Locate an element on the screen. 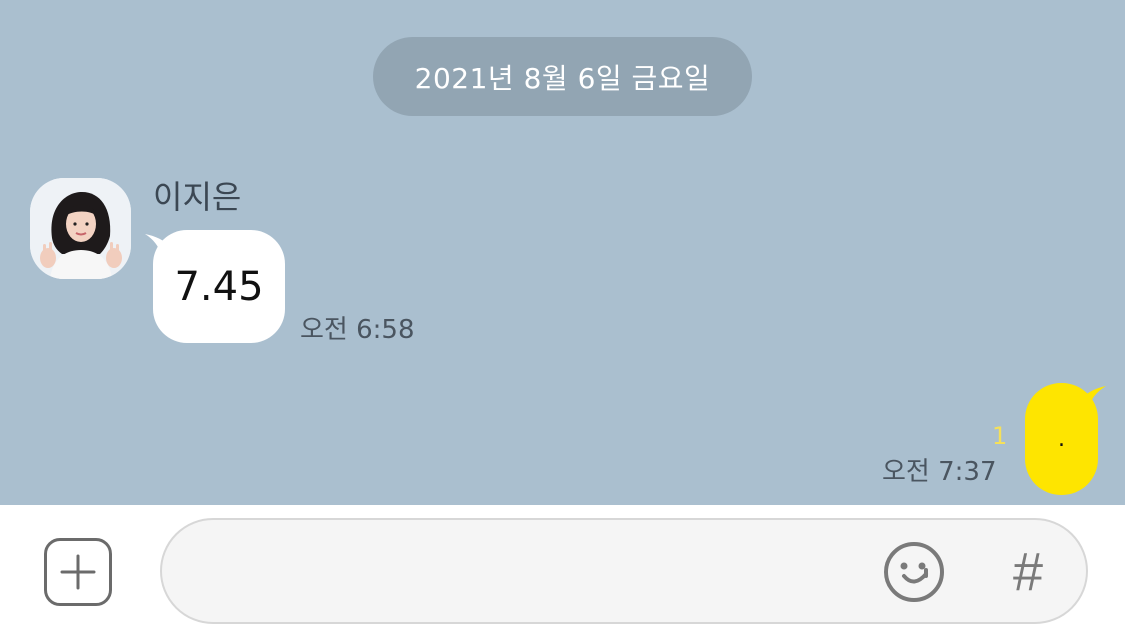  emoji-button is located at coordinates (914, 572).